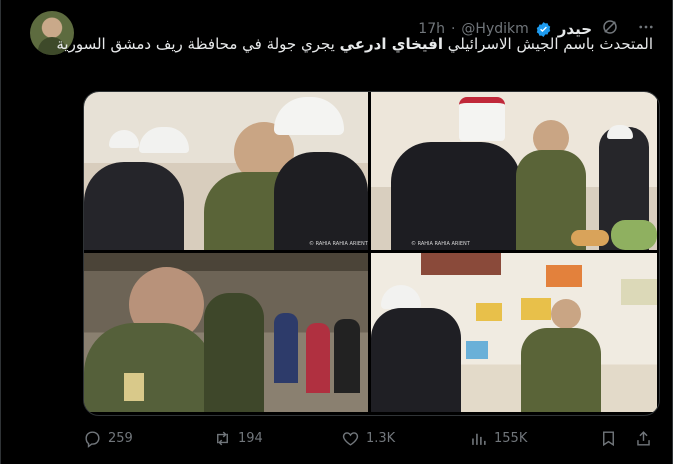 The image size is (673, 464). I want to click on views-icon, so click(479, 439).